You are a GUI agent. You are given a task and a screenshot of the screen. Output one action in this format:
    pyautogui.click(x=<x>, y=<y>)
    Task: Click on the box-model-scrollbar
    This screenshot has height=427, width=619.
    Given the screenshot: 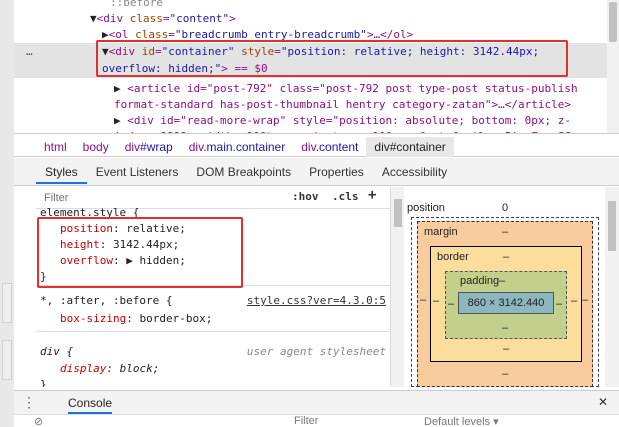 What is the action you would take?
    pyautogui.click(x=612, y=287)
    